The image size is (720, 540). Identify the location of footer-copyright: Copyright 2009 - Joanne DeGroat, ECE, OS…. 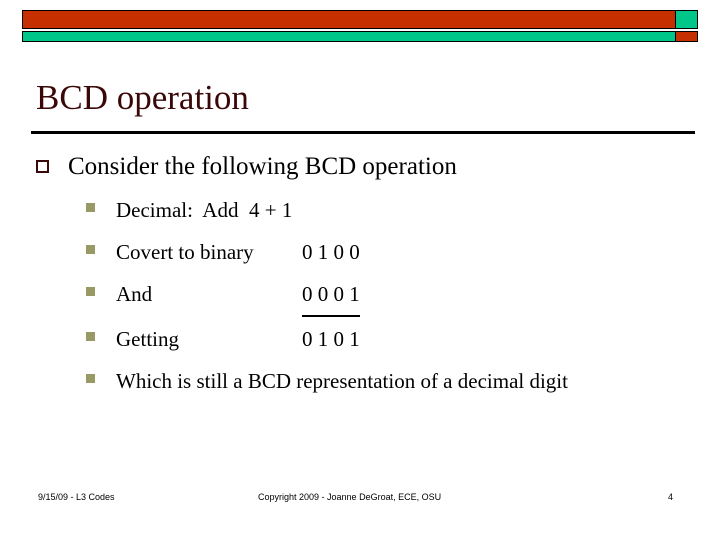
(350, 497).